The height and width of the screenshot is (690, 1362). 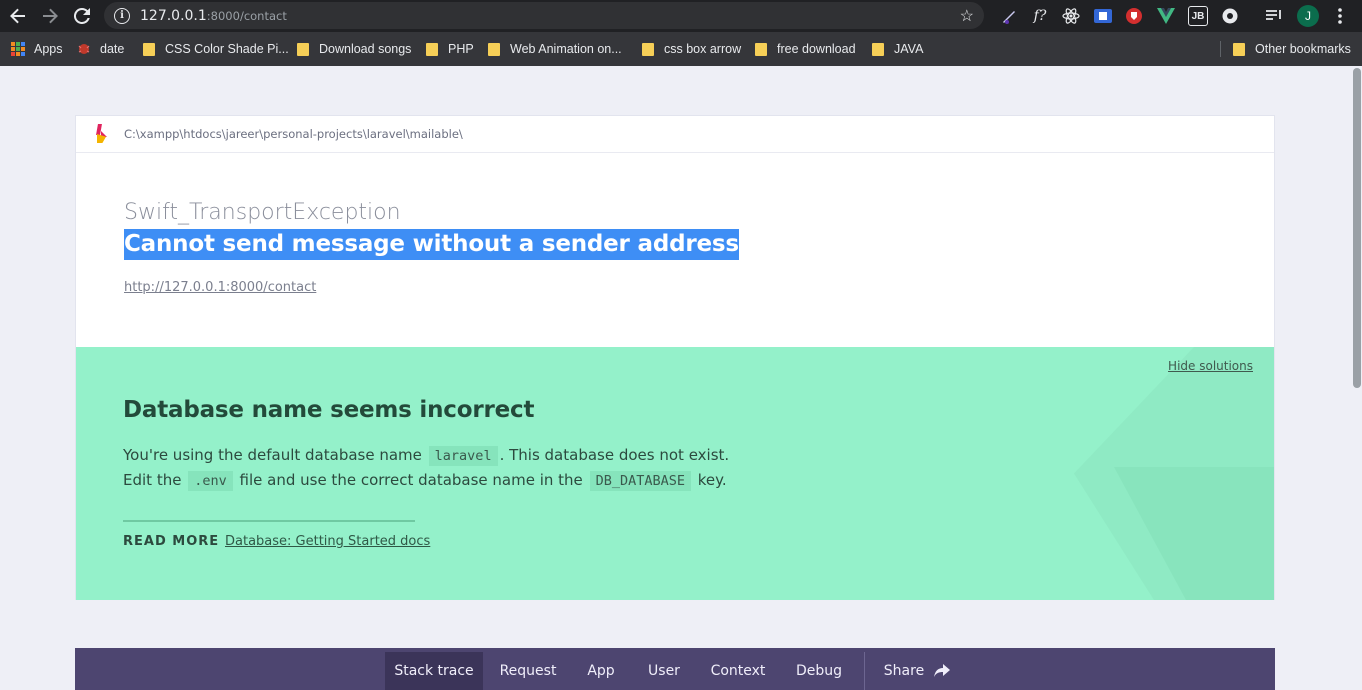 I want to click on bookmark-label: PHP, so click(x=461, y=49).